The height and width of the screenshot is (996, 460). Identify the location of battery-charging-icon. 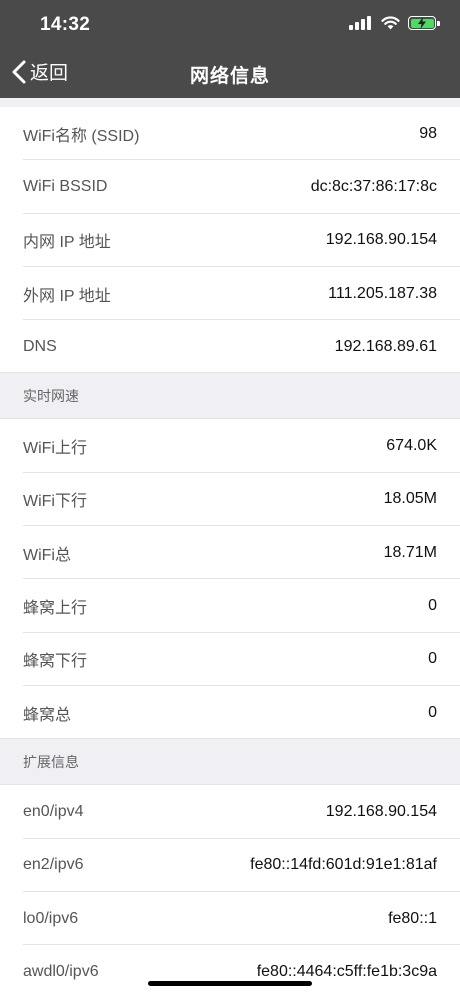
(424, 23).